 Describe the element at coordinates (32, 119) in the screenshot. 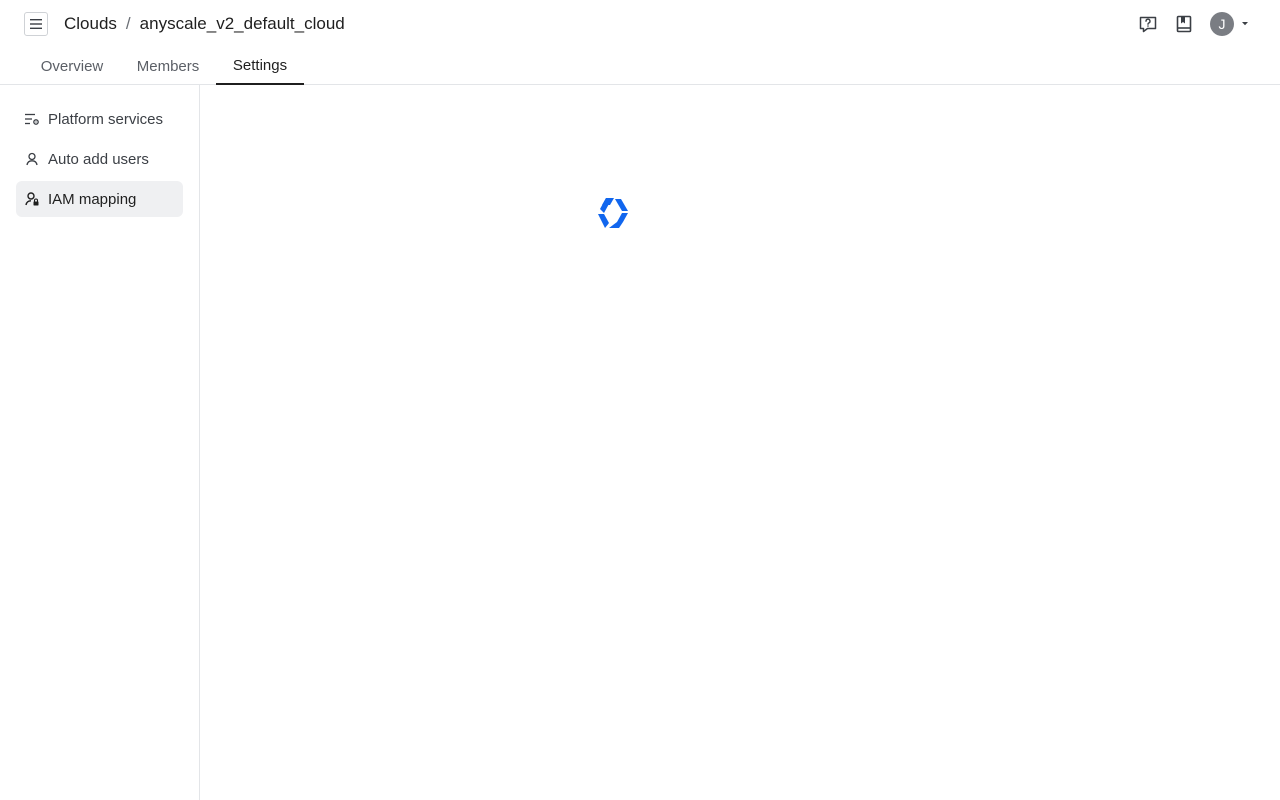

I see `settings-list-icon` at that location.